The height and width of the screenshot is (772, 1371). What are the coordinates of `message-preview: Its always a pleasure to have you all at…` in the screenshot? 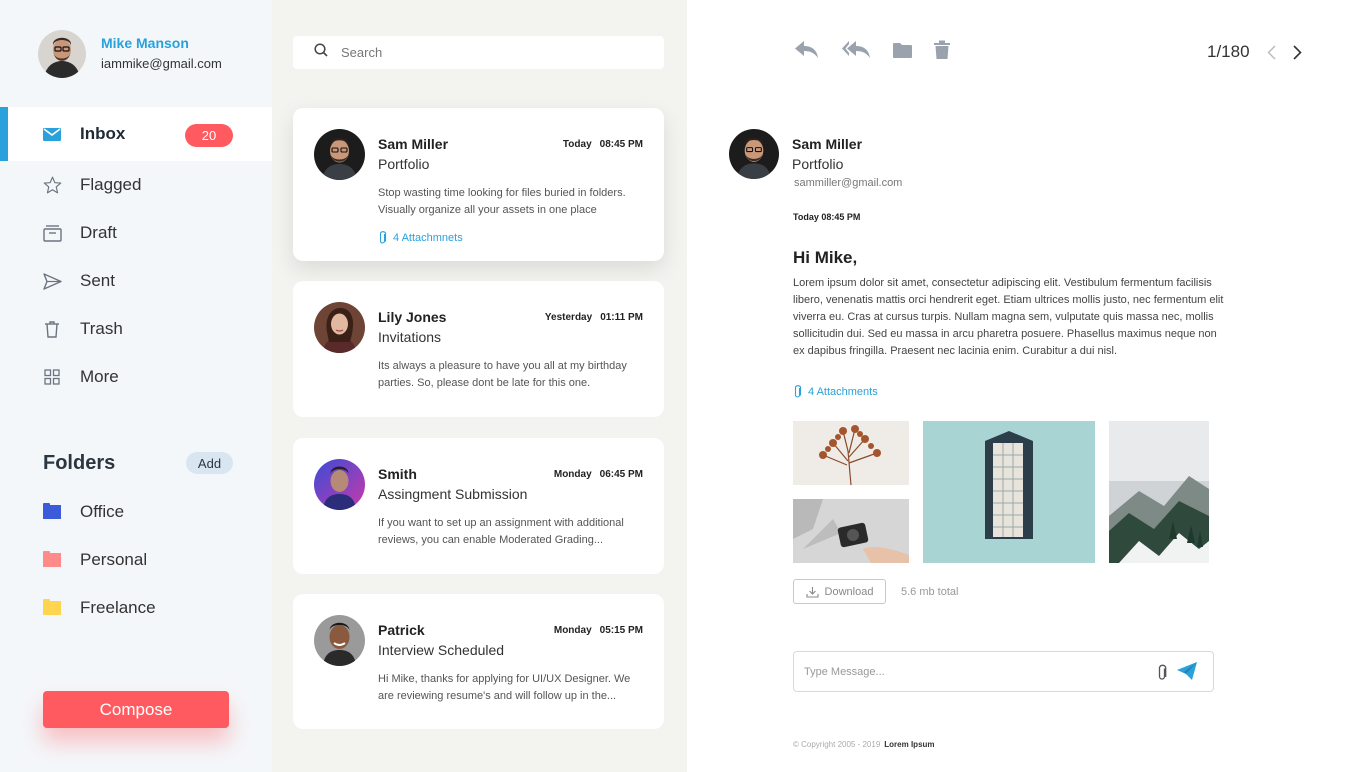 It's located at (502, 374).